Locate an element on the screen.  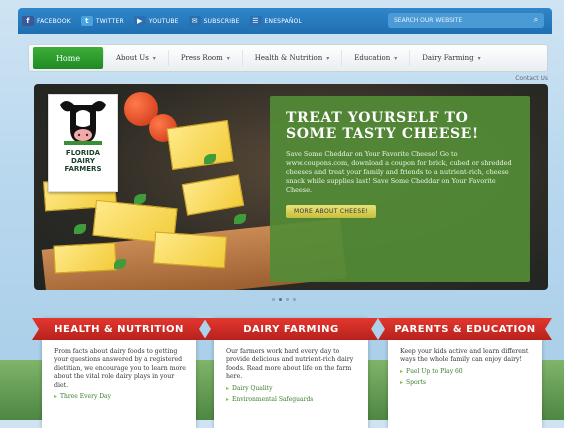
cow-icon is located at coordinates (83, 123).